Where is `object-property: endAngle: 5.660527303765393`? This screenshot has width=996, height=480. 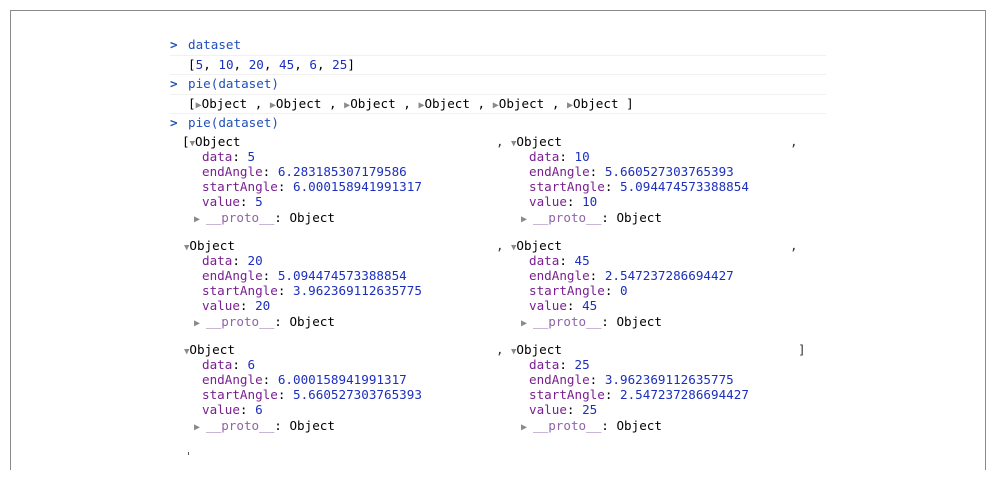 object-property: endAngle: 5.660527303765393 is located at coordinates (631, 171).